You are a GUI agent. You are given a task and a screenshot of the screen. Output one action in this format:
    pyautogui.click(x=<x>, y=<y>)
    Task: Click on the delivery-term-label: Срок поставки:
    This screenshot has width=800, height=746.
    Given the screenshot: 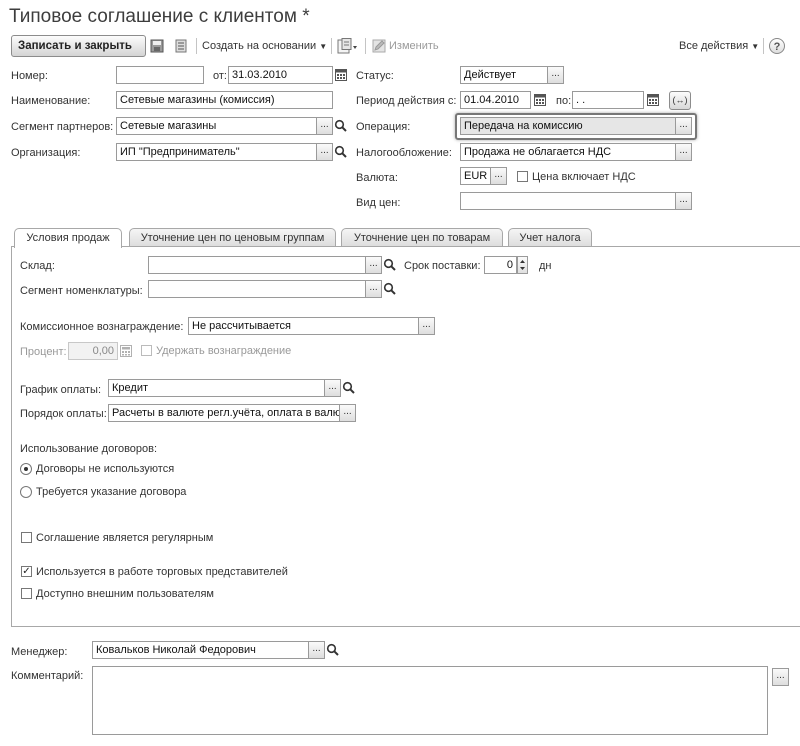 What is the action you would take?
    pyautogui.click(x=442, y=266)
    